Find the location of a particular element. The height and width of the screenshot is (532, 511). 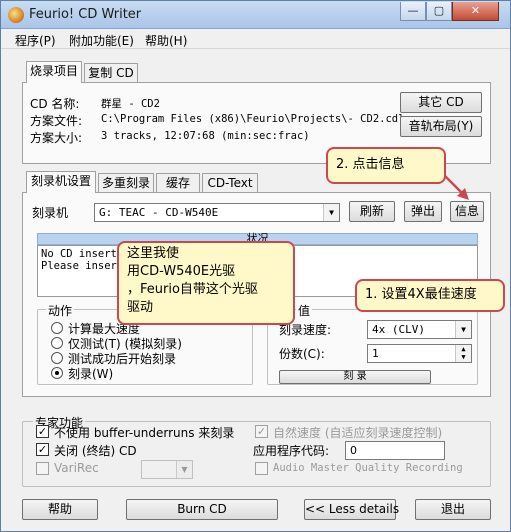

window-title: Feurio! CD Writer is located at coordinates (85, 14).